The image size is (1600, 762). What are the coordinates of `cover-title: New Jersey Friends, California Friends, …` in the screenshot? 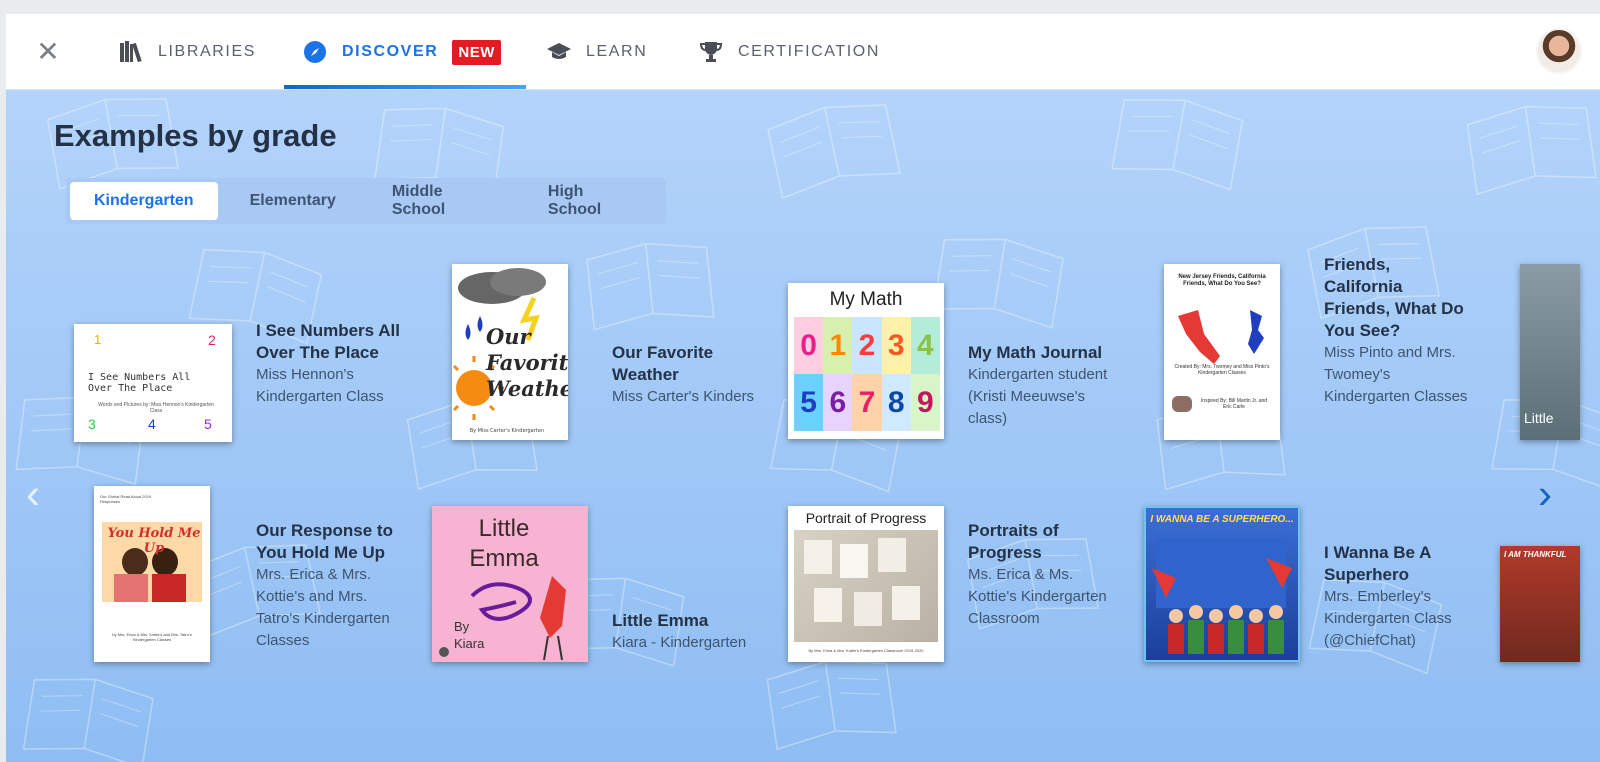 It's located at (1222, 280).